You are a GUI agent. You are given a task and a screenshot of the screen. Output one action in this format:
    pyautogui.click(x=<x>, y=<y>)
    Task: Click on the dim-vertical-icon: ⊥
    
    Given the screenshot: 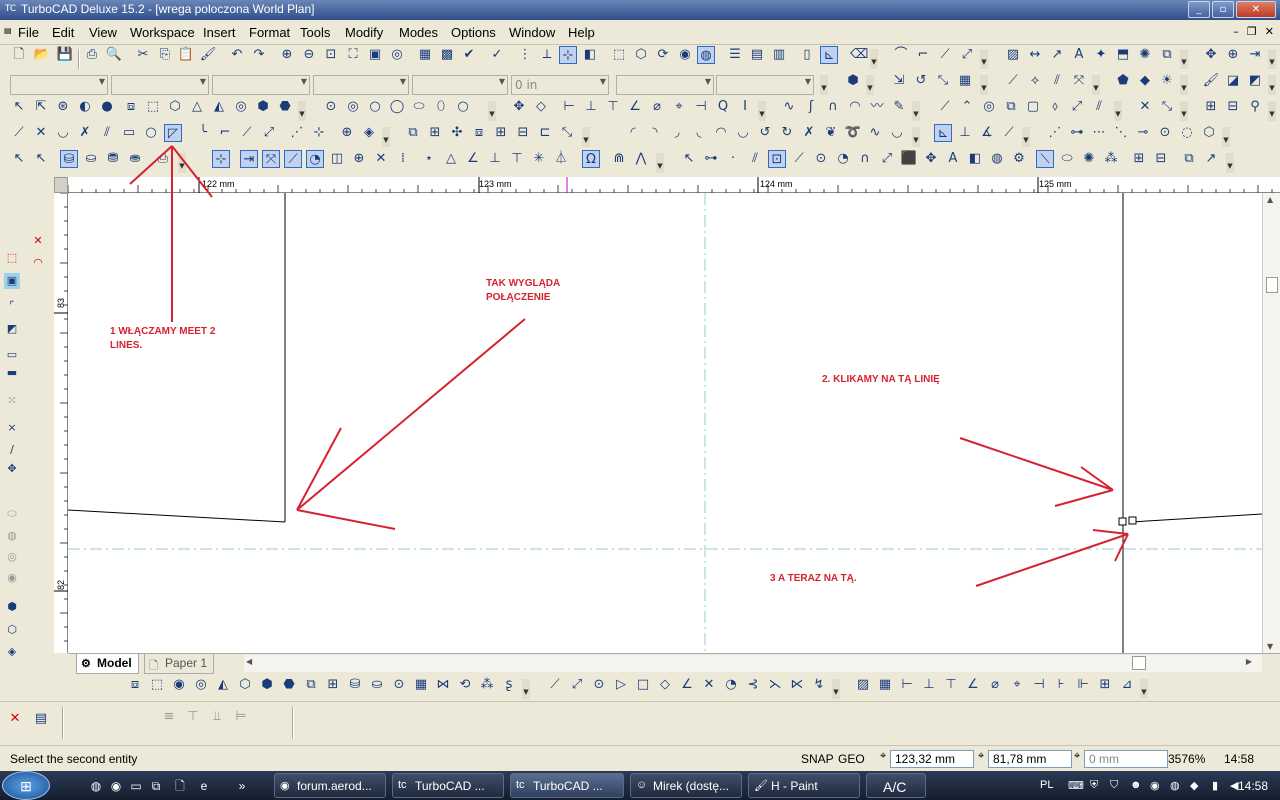 What is the action you would take?
    pyautogui.click(x=591, y=107)
    